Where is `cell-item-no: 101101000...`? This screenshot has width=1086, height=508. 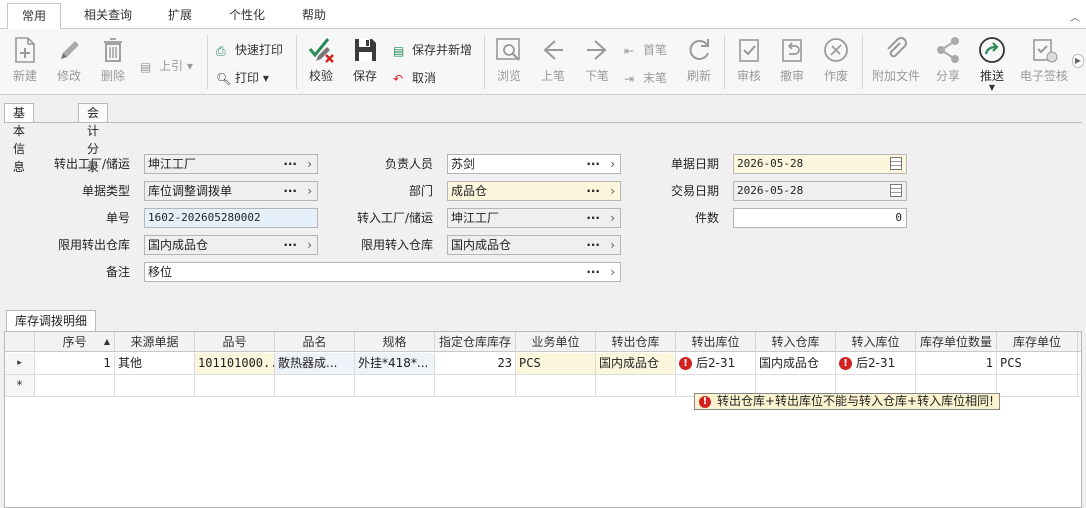 cell-item-no: 101101000... is located at coordinates (235, 363).